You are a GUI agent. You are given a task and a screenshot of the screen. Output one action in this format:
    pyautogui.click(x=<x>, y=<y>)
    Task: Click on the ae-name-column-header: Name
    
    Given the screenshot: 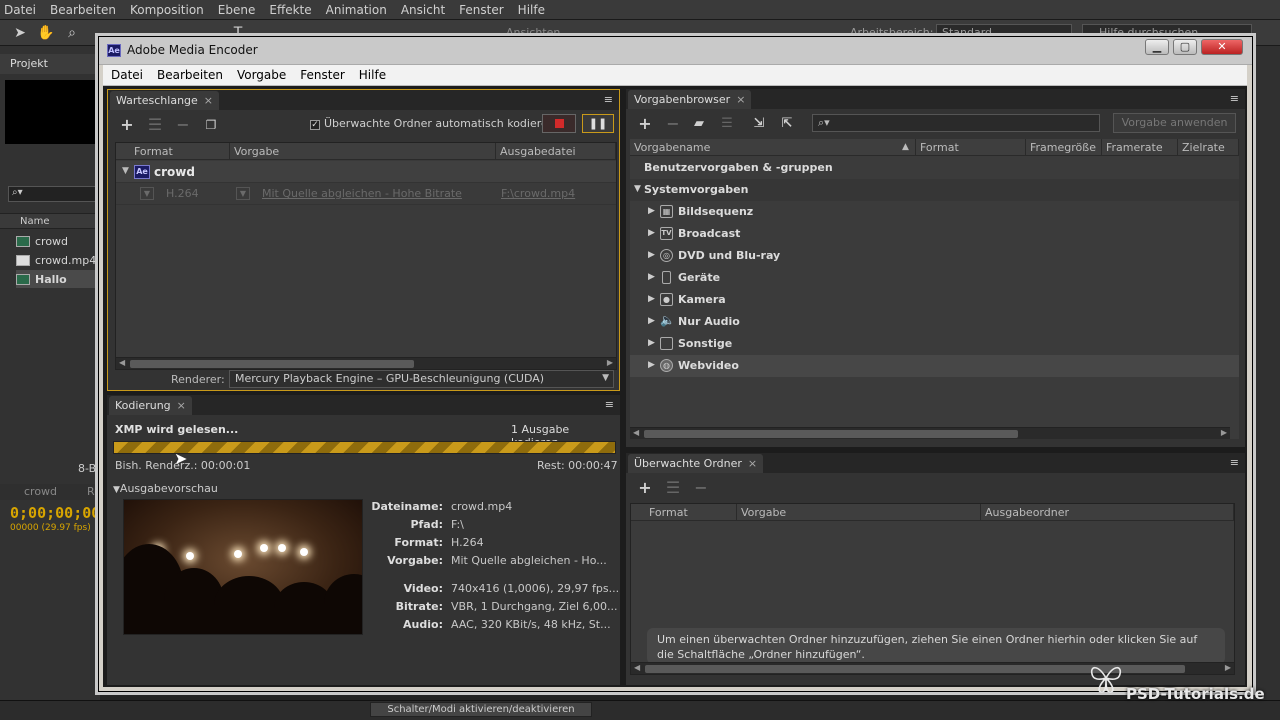 What is the action you would take?
    pyautogui.click(x=50, y=221)
    